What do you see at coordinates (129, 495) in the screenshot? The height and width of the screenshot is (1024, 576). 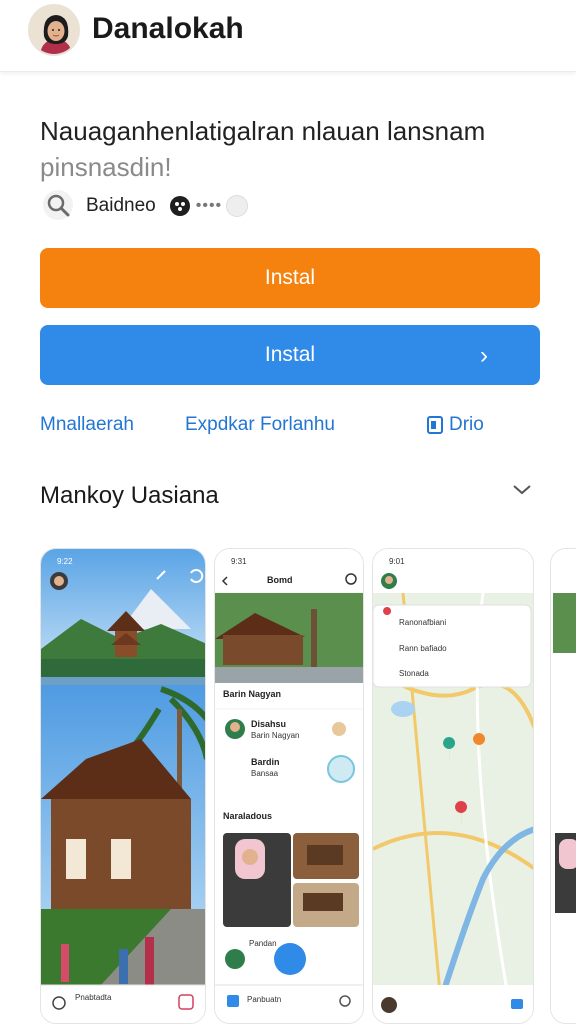 I see `section-title: Mankoy Uasiana` at bounding box center [129, 495].